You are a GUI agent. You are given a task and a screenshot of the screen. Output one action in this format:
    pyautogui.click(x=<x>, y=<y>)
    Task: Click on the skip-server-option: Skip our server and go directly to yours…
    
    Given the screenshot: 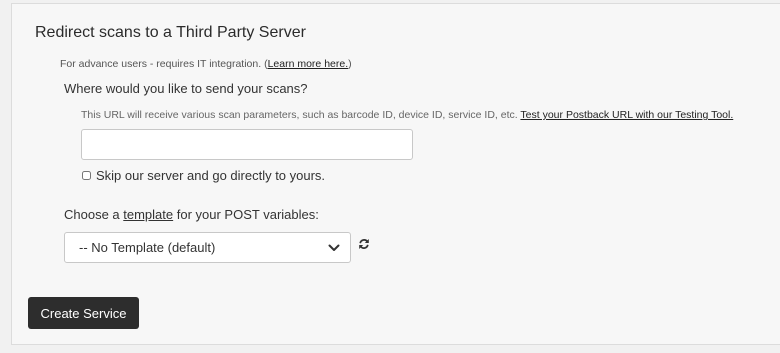 What is the action you would take?
    pyautogui.click(x=203, y=175)
    